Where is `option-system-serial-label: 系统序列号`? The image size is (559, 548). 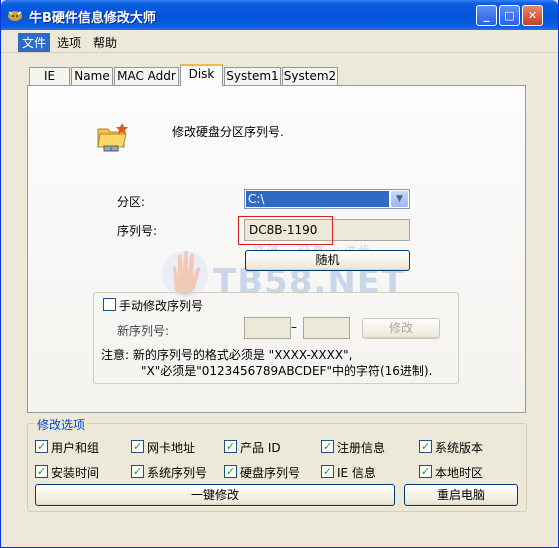 option-system-serial-label: 系统序列号 is located at coordinates (177, 473).